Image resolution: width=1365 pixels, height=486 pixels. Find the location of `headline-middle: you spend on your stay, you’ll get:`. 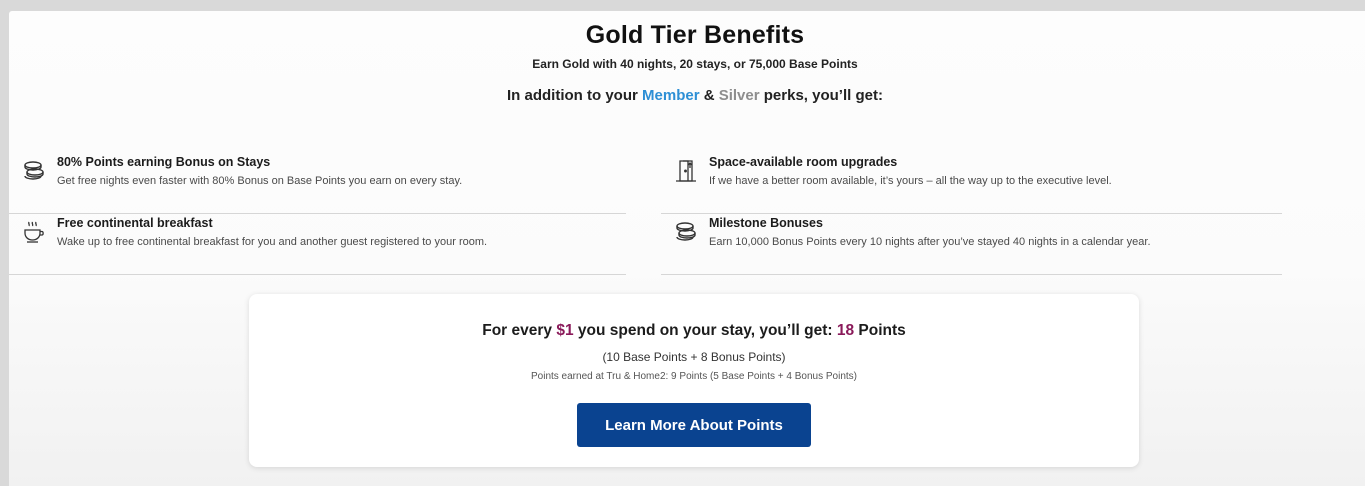

headline-middle: you spend on your stay, you’ll get: is located at coordinates (705, 330).